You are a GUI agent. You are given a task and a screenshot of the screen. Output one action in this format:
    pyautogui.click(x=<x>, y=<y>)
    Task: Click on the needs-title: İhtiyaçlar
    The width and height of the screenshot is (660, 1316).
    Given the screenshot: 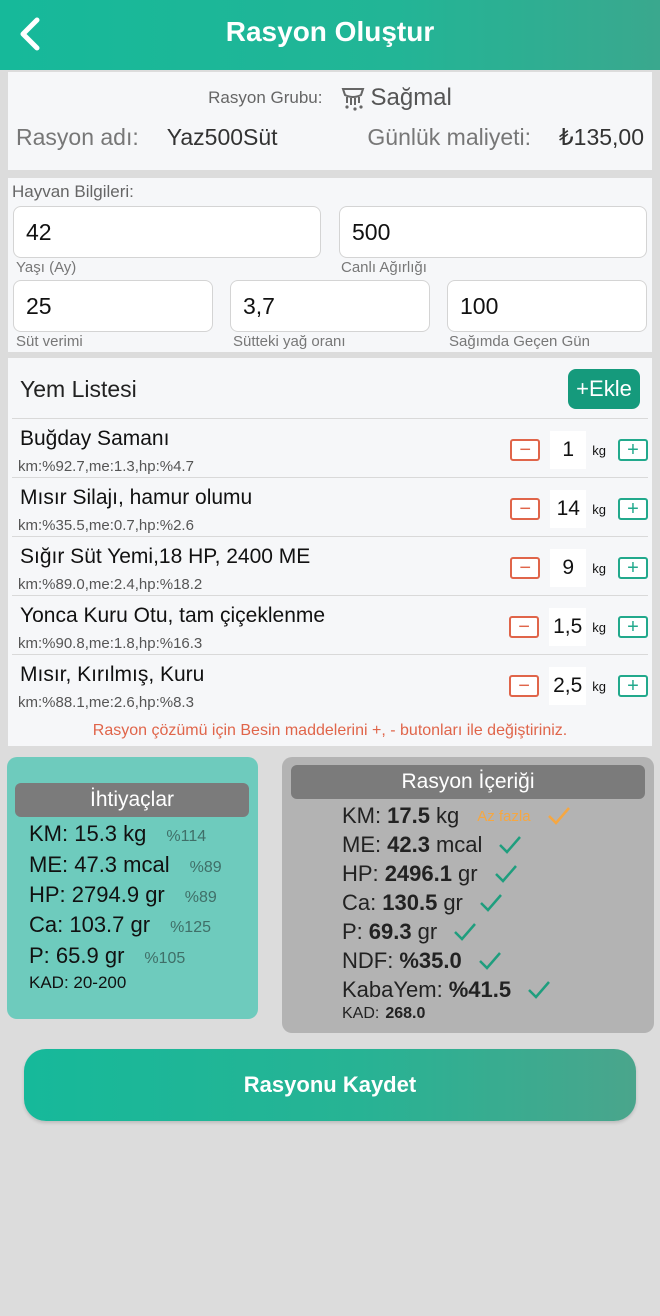 What is the action you would take?
    pyautogui.click(x=132, y=800)
    